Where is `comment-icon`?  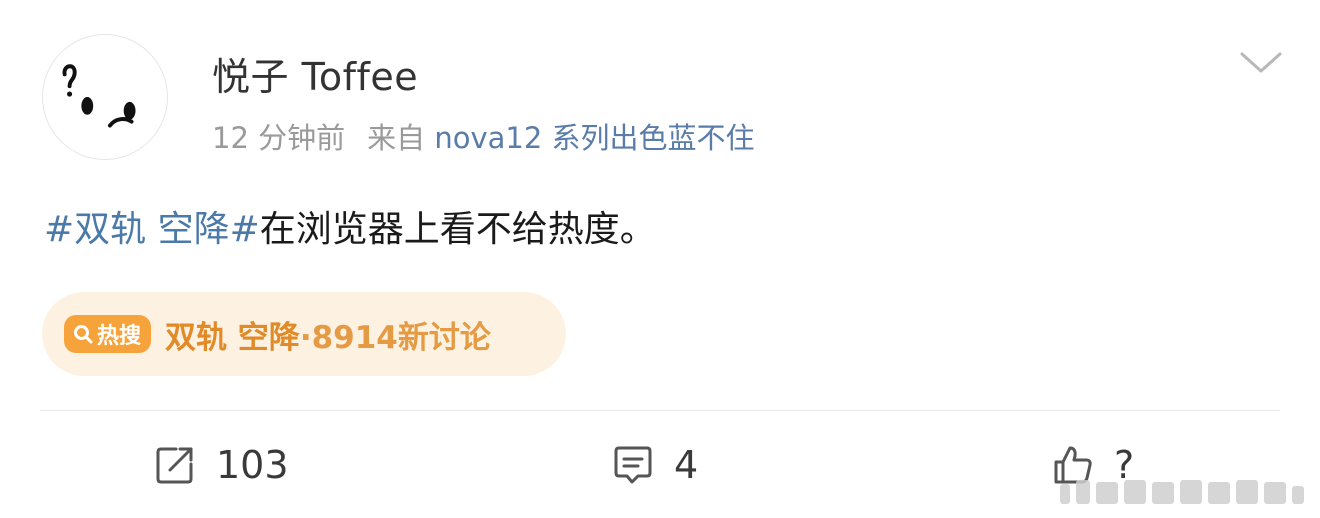 comment-icon is located at coordinates (633, 465).